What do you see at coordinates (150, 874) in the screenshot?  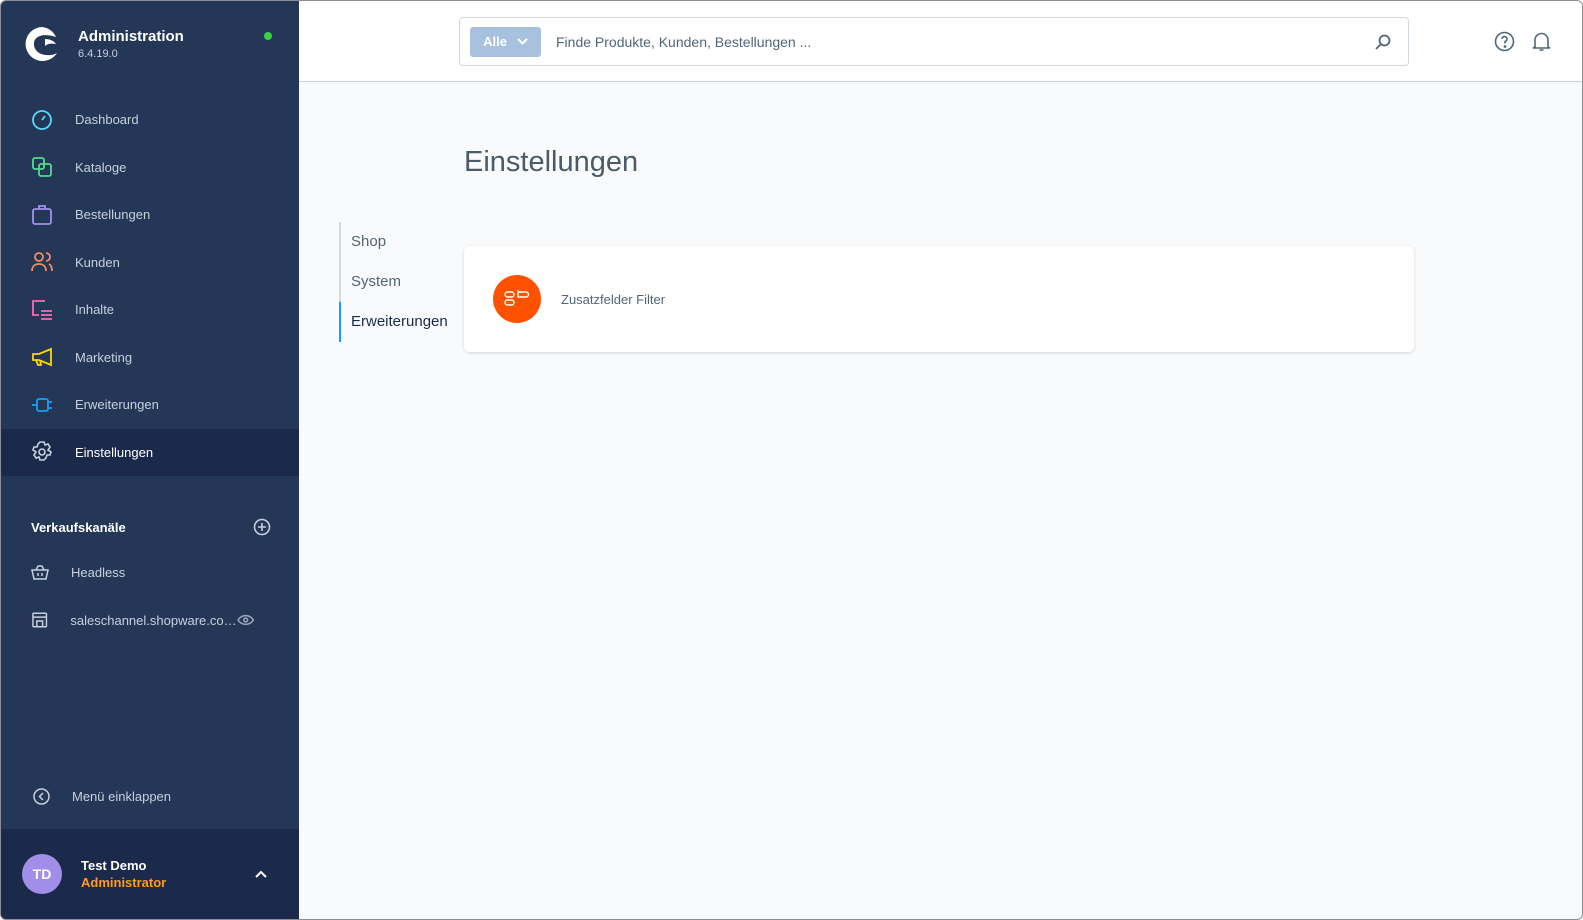 I see `user-menu: TD Test Demo Administrator` at bounding box center [150, 874].